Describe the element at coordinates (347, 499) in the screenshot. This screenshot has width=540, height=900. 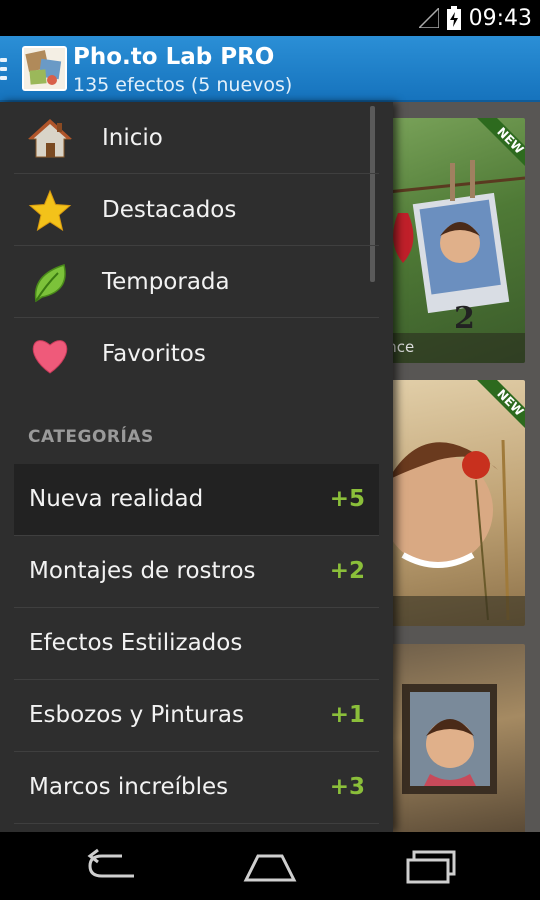
I see `new-count-badge: +5` at that location.